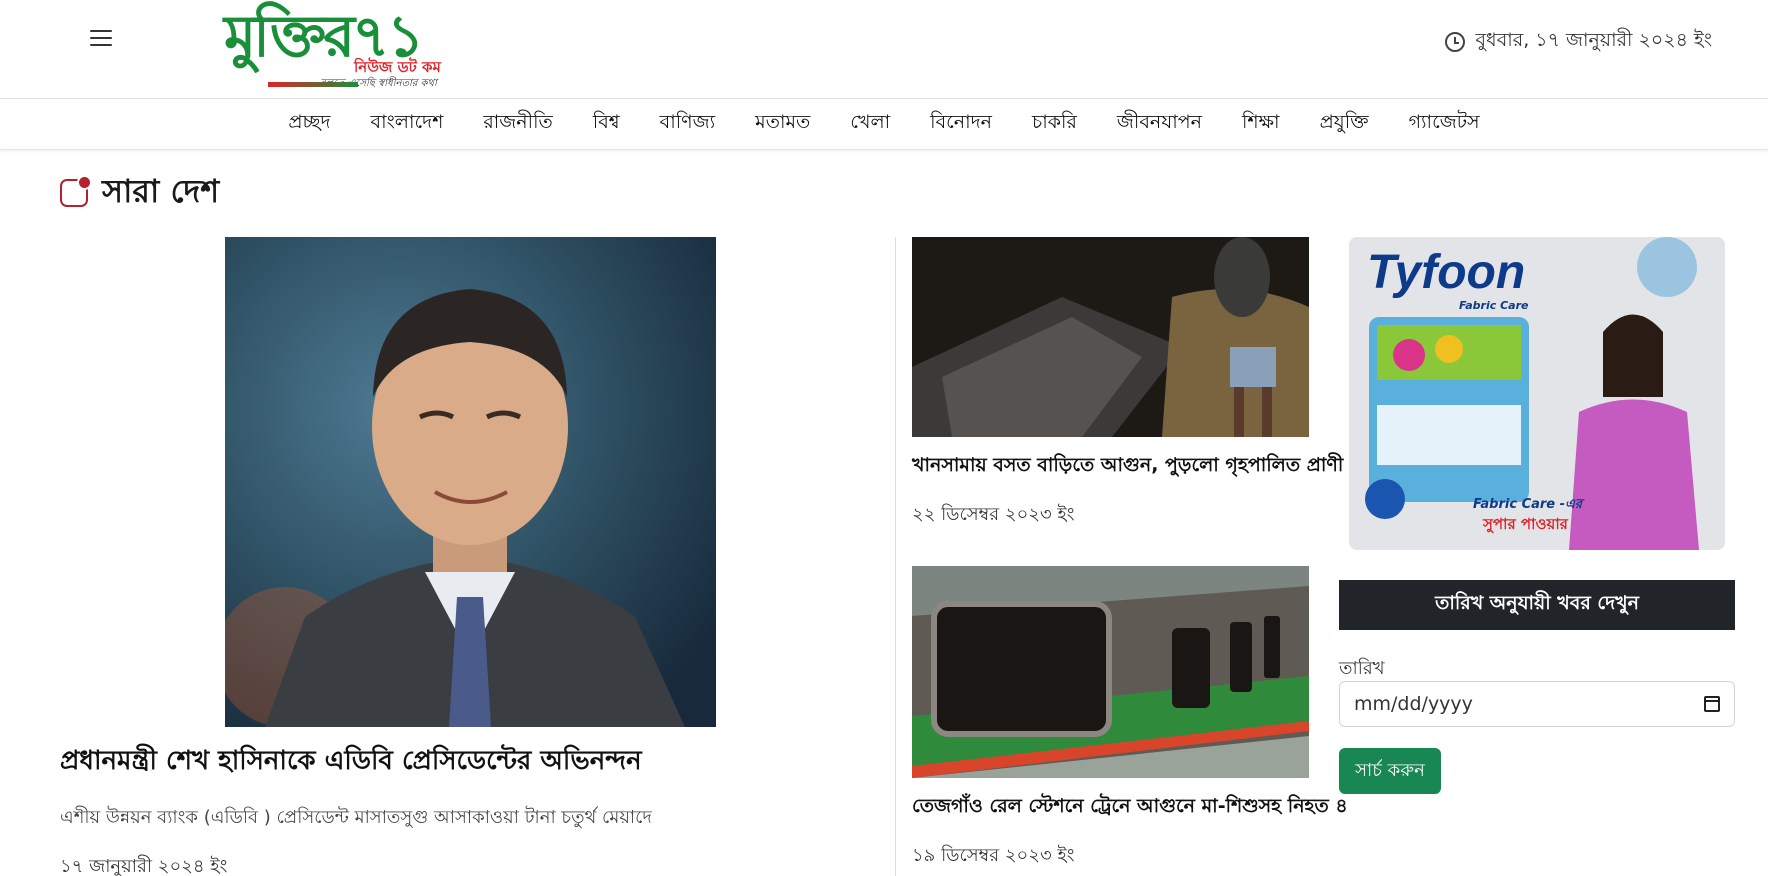 The width and height of the screenshot is (1768, 876). Describe the element at coordinates (1413, 704) in the screenshot. I see `date-field-placeholder: mm/dd/yyyy` at that location.